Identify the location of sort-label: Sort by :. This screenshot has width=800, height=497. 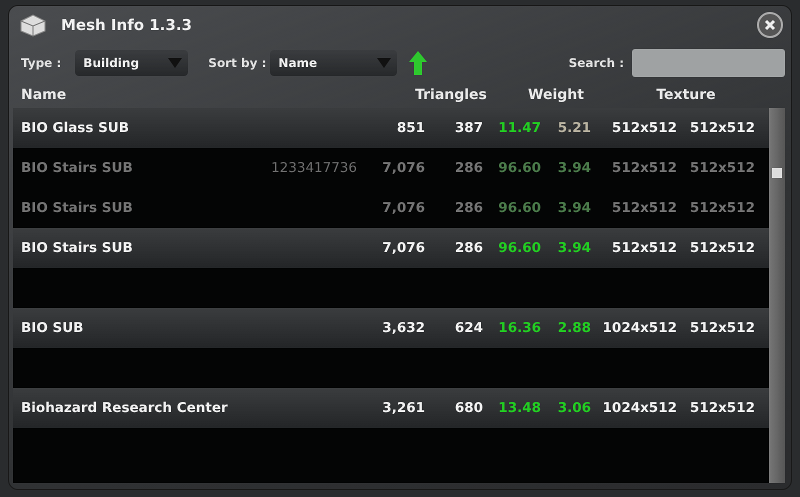
(237, 63).